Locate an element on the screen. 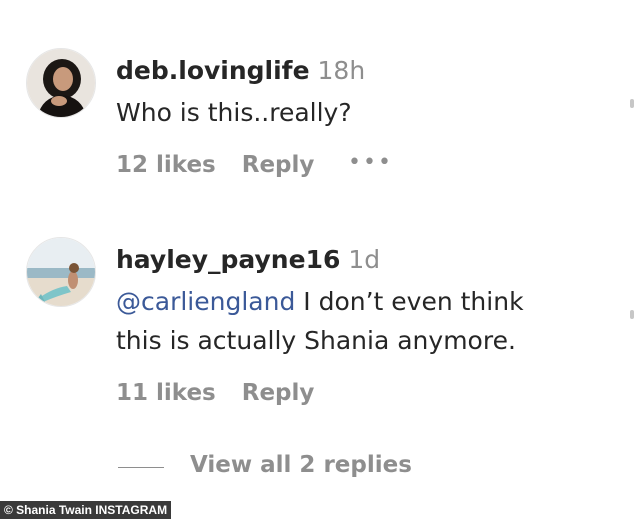 This screenshot has height=519, width=634. photo-credit: © Shania Twain INSTAGRAM is located at coordinates (86, 510).